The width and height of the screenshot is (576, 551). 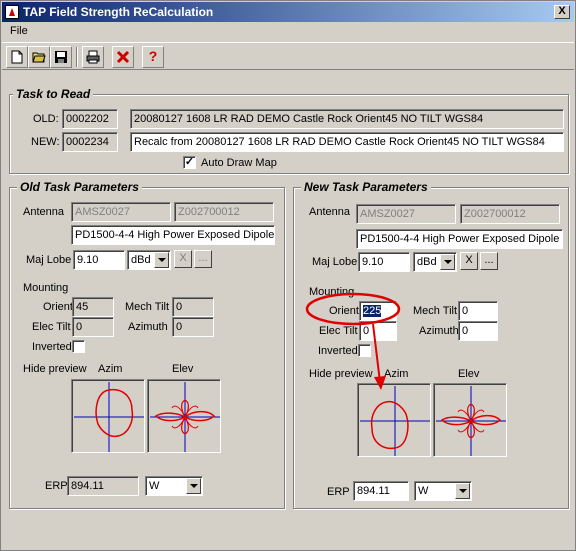 I want to click on new-maj-lobe-unit-select: dBd, so click(x=435, y=262).